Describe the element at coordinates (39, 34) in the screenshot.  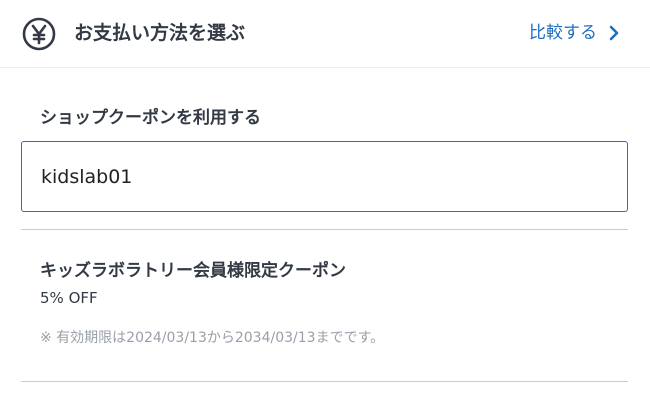
I see `yen-circle-icon` at that location.